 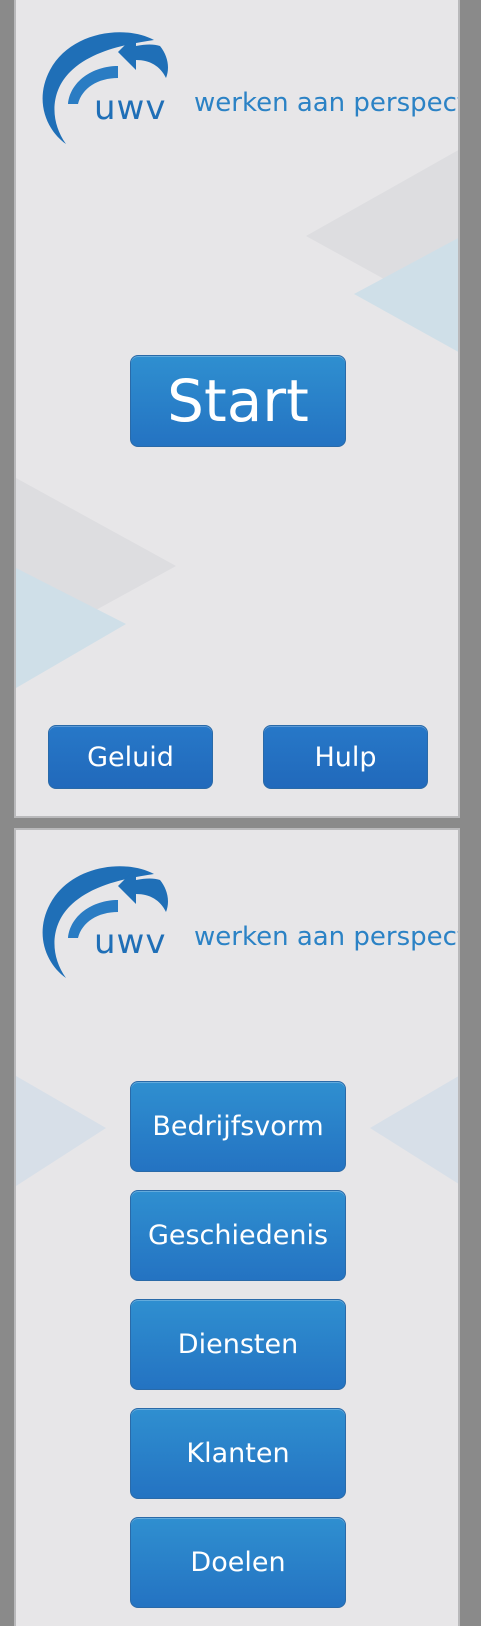 I want to click on start-button-label: Start, so click(x=238, y=401).